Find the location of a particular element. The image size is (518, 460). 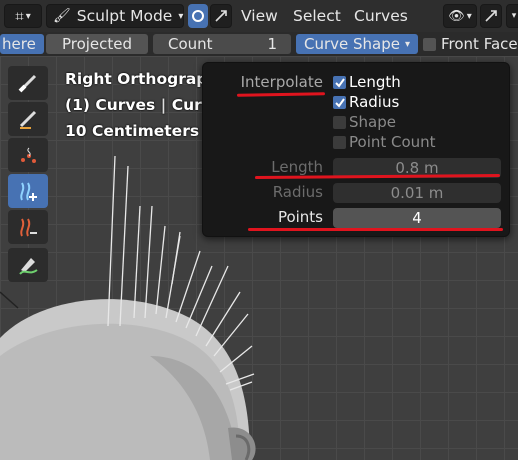

comb-brush-icon is located at coordinates (27, 83).